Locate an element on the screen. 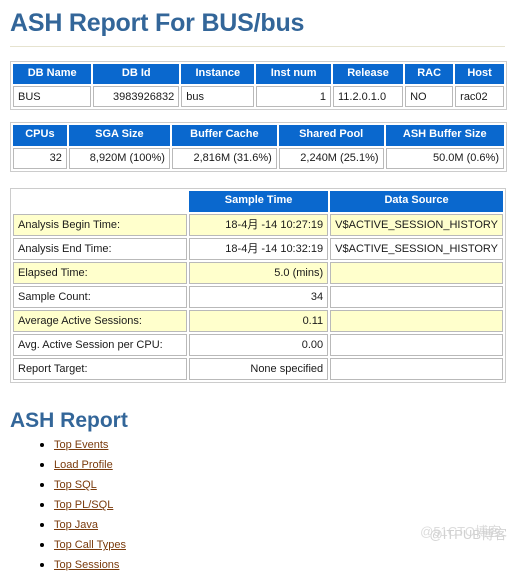 The height and width of the screenshot is (572, 515). row-label: Report Target: is located at coordinates (100, 368).